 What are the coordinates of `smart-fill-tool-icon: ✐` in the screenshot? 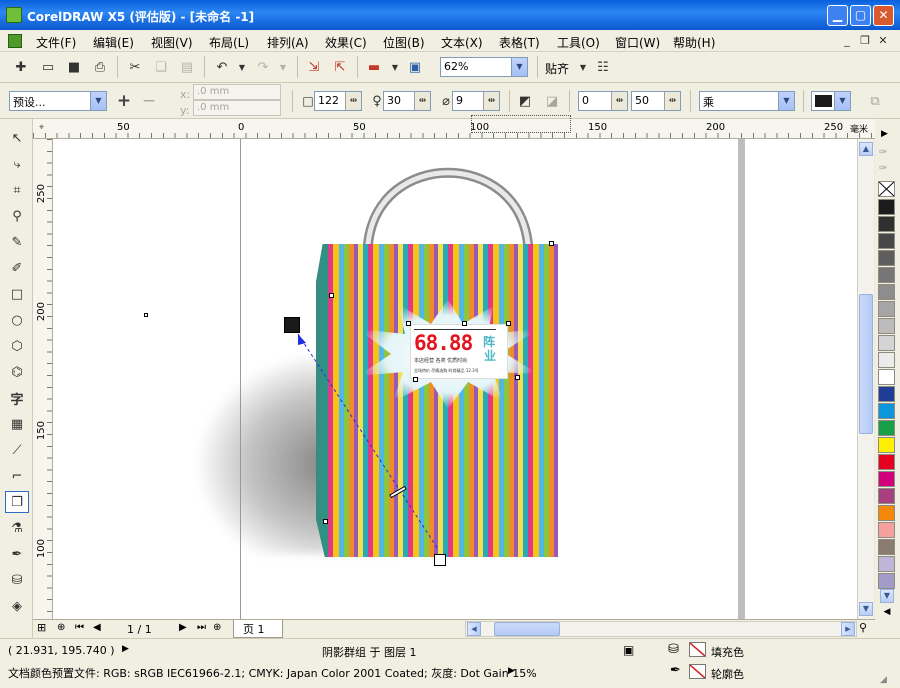 It's located at (17, 268).